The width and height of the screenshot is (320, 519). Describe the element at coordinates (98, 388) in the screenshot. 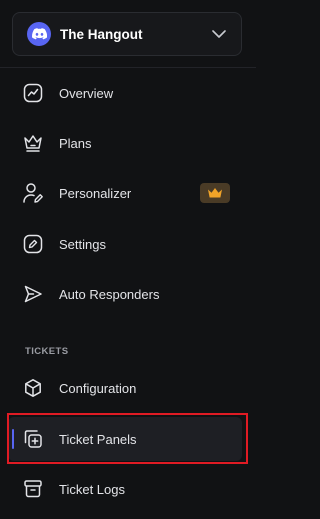

I see `nav-label-configuration: Configuration` at that location.